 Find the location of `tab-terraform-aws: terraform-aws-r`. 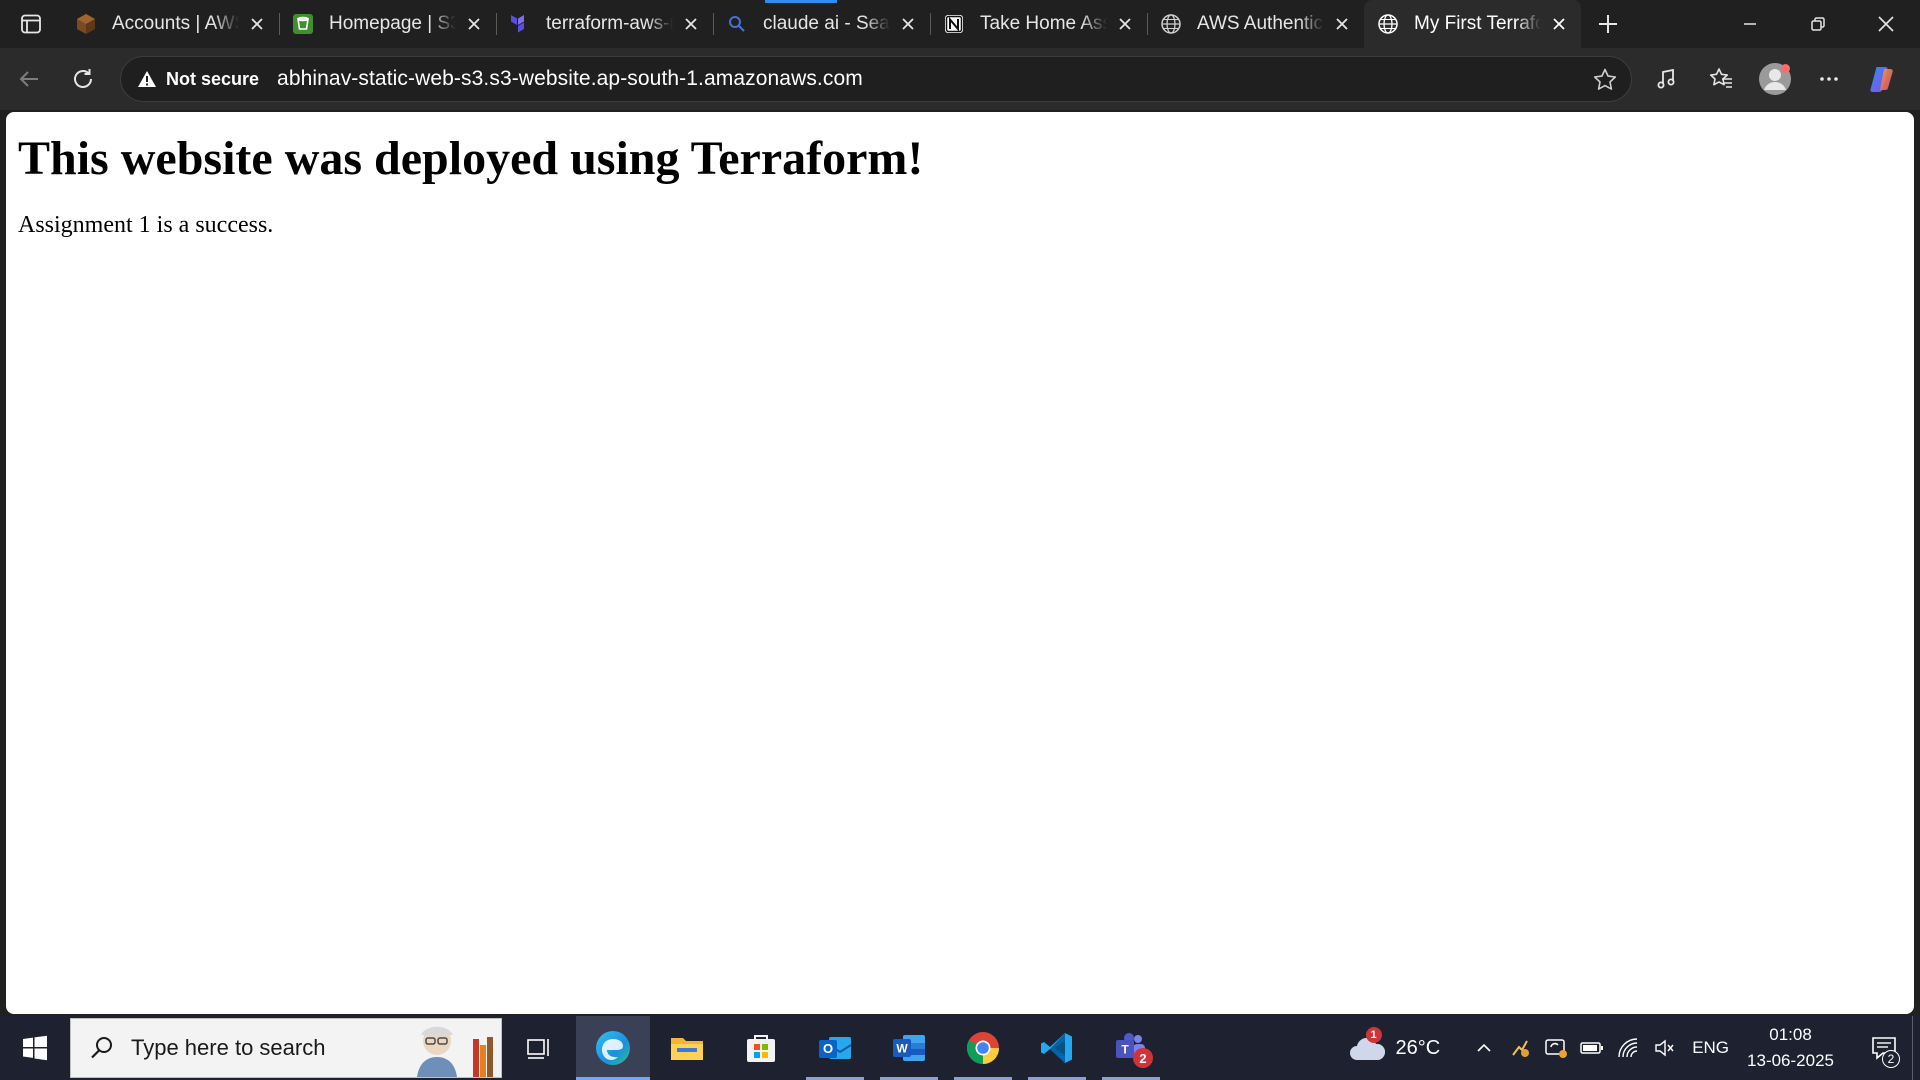

tab-terraform-aws: terraform-aws-r is located at coordinates (604, 24).